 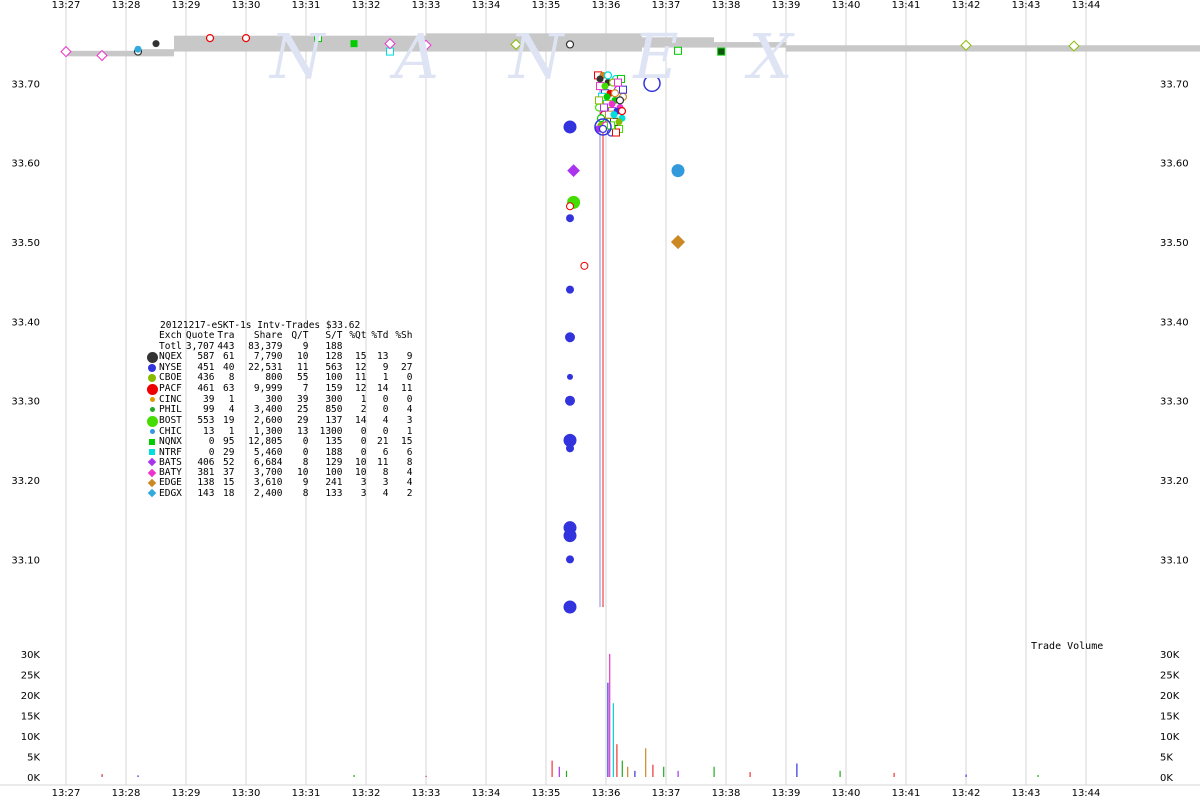 What do you see at coordinates (1170, 655) in the screenshot?
I see `volume-tick-label-right: 30K` at bounding box center [1170, 655].